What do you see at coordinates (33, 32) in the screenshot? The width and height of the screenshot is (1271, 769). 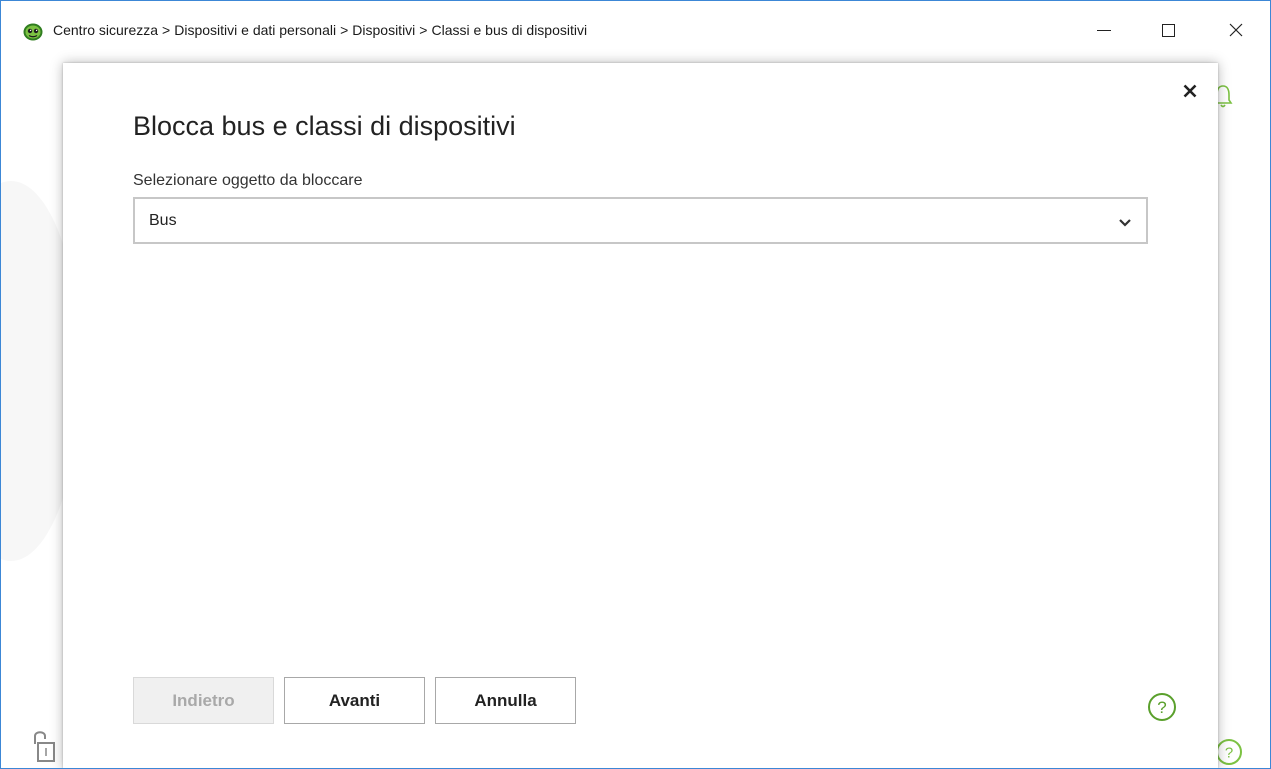 I see `app-logo-icon` at bounding box center [33, 32].